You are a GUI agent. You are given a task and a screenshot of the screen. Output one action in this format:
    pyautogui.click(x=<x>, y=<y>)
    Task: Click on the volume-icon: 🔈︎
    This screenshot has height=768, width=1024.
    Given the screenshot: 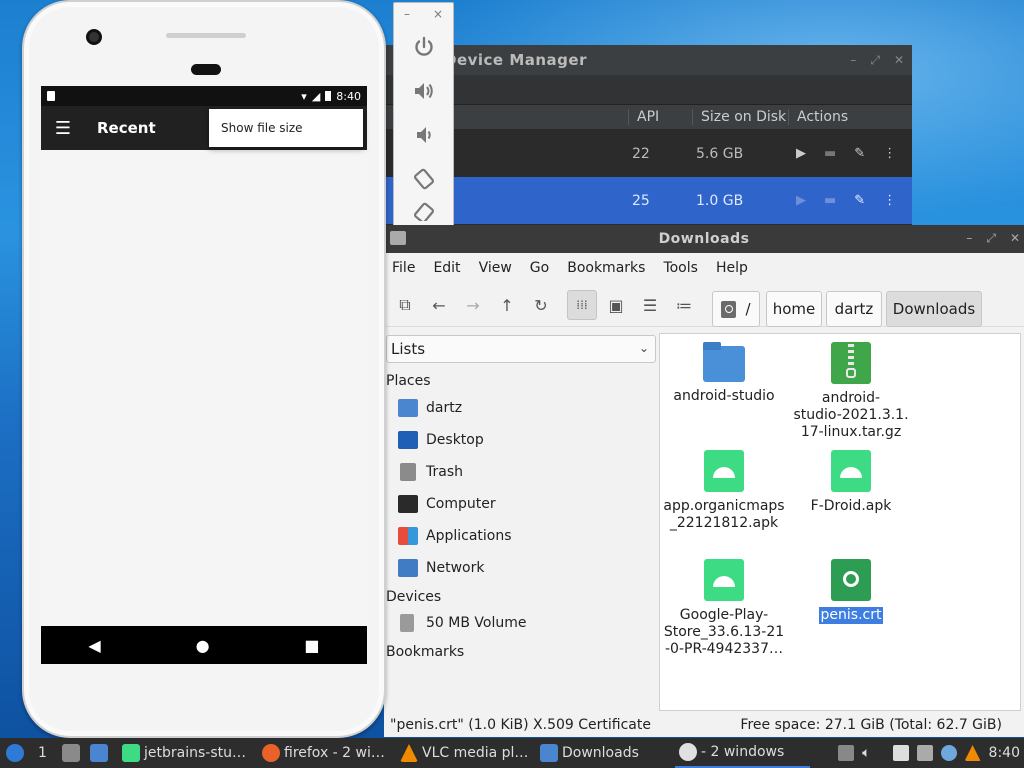 What is the action you would take?
    pyautogui.click(x=866, y=753)
    